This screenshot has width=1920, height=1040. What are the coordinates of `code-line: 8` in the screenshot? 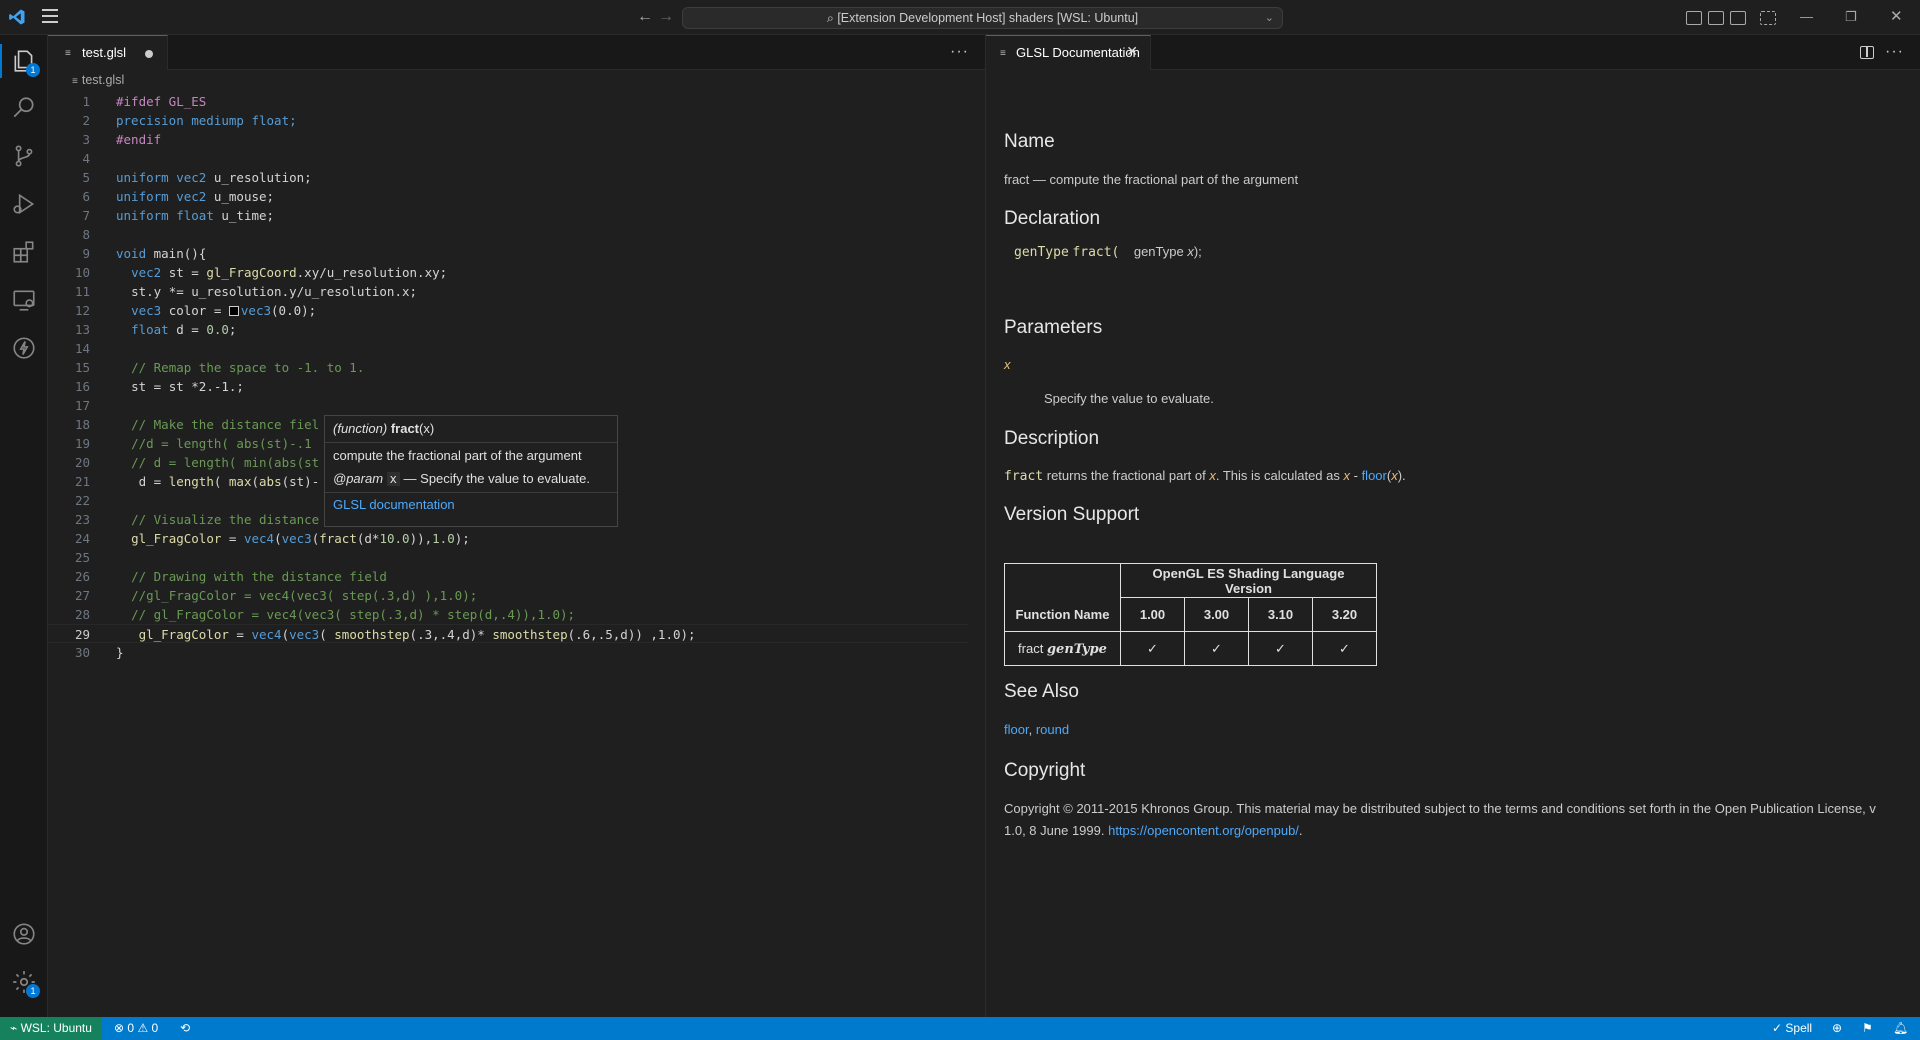 It's located at (86, 234).